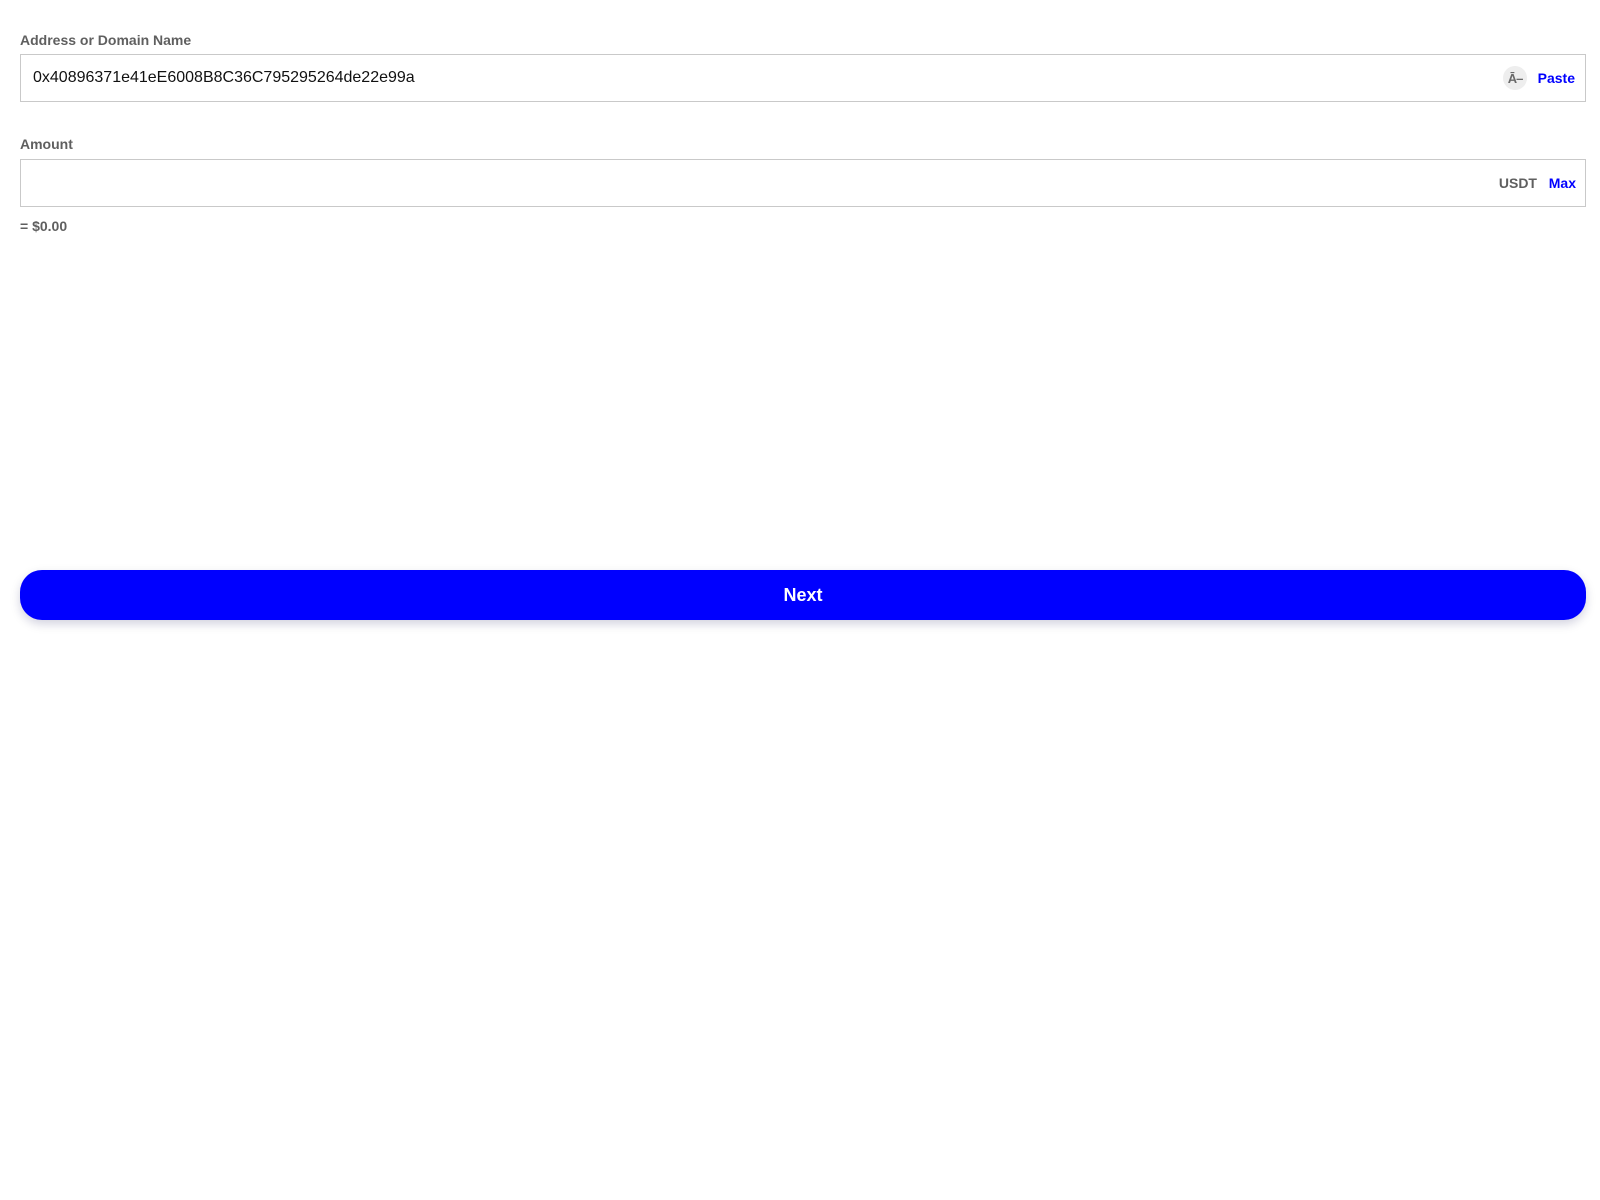  I want to click on amount-input, so click(723, 183).